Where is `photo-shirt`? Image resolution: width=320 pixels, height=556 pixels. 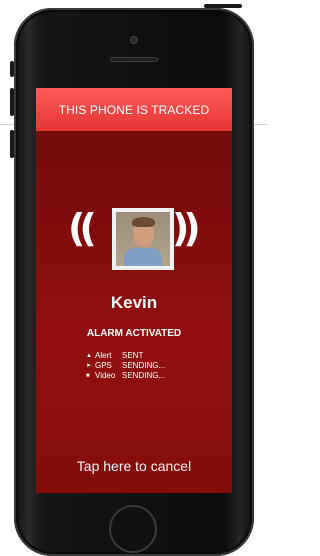 photo-shirt is located at coordinates (143, 257).